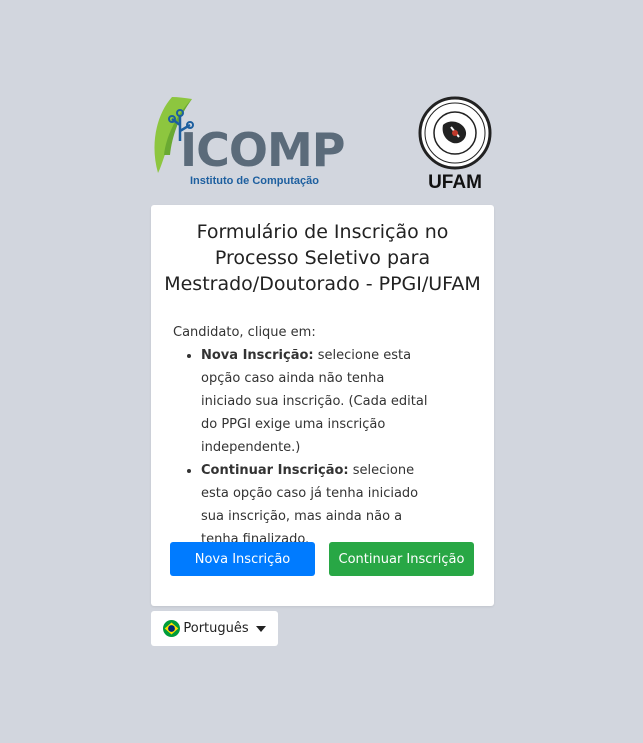  I want to click on language-label: Português, so click(216, 628).